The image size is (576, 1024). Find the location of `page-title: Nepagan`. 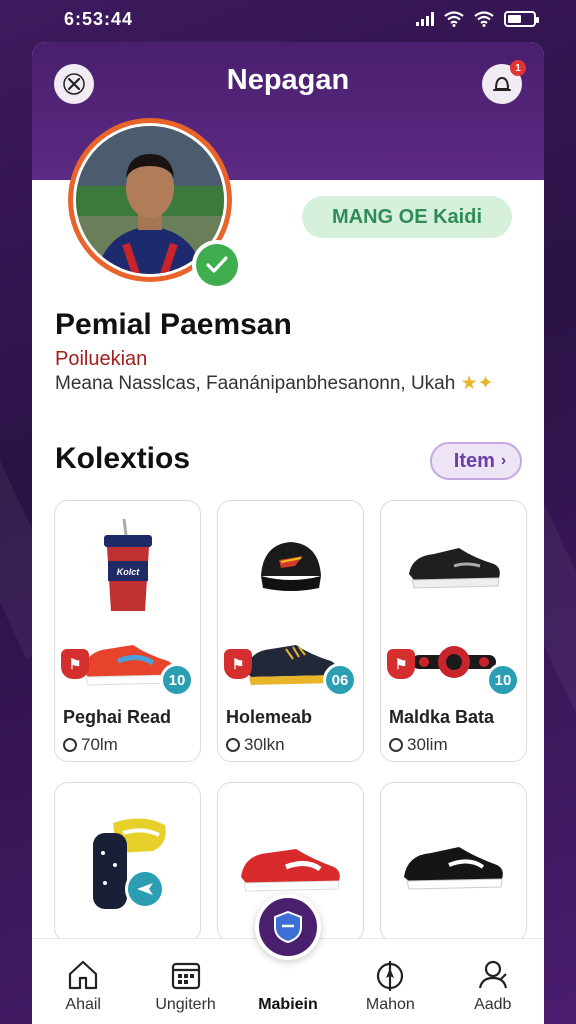

page-title: Nepagan is located at coordinates (288, 80).